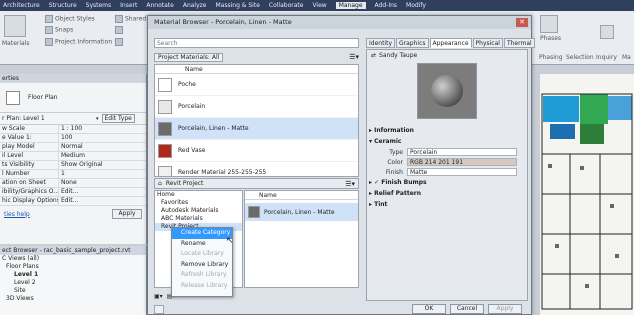 The image size is (634, 315). Describe the element at coordinates (429, 309) in the screenshot. I see `ok-button: OK` at that location.